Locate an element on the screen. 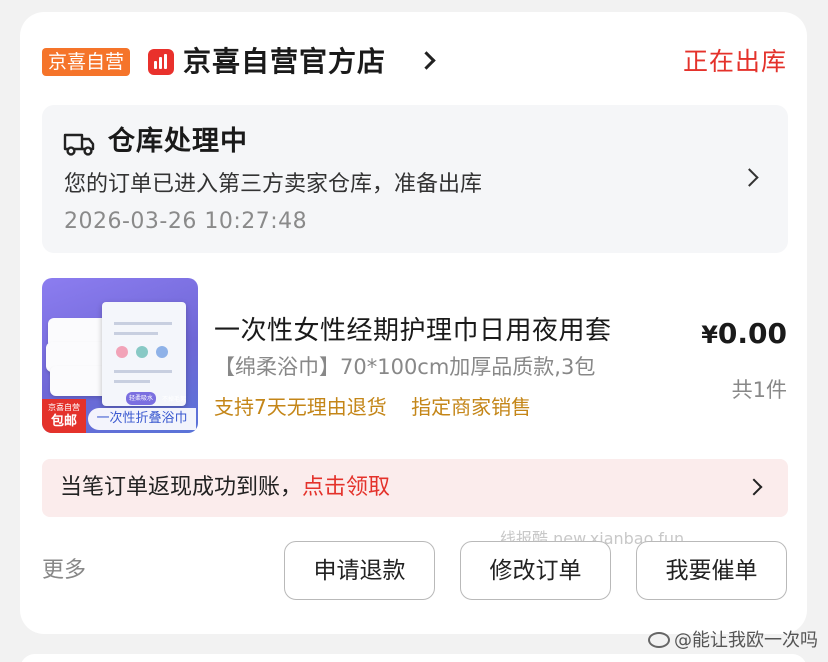 This screenshot has height=662, width=828. store-icon is located at coordinates (161, 62).